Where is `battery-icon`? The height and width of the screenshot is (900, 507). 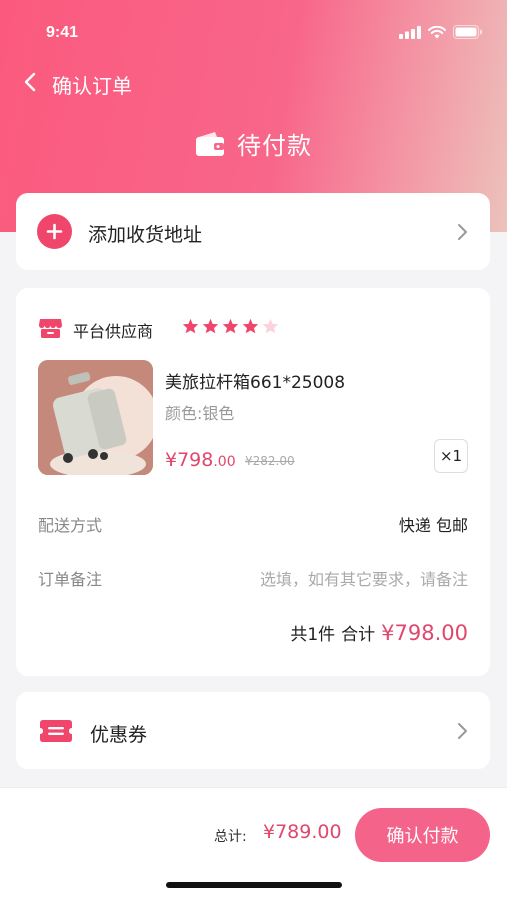 battery-icon is located at coordinates (467, 32).